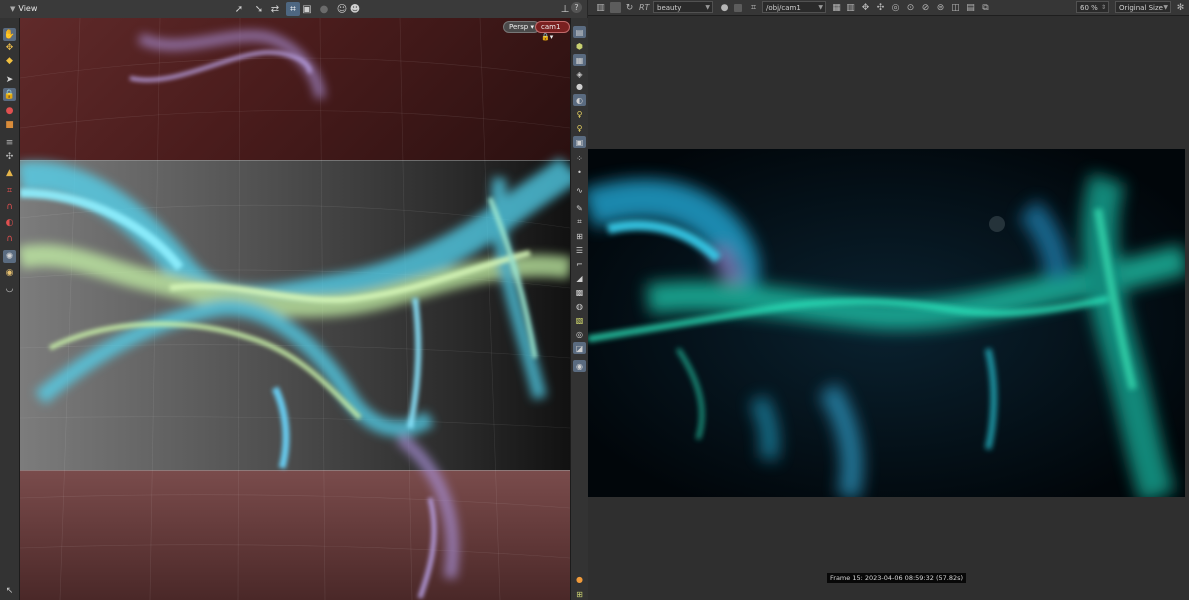  What do you see at coordinates (600, 7) in the screenshot?
I see `film-icon: ▥` at bounding box center [600, 7].